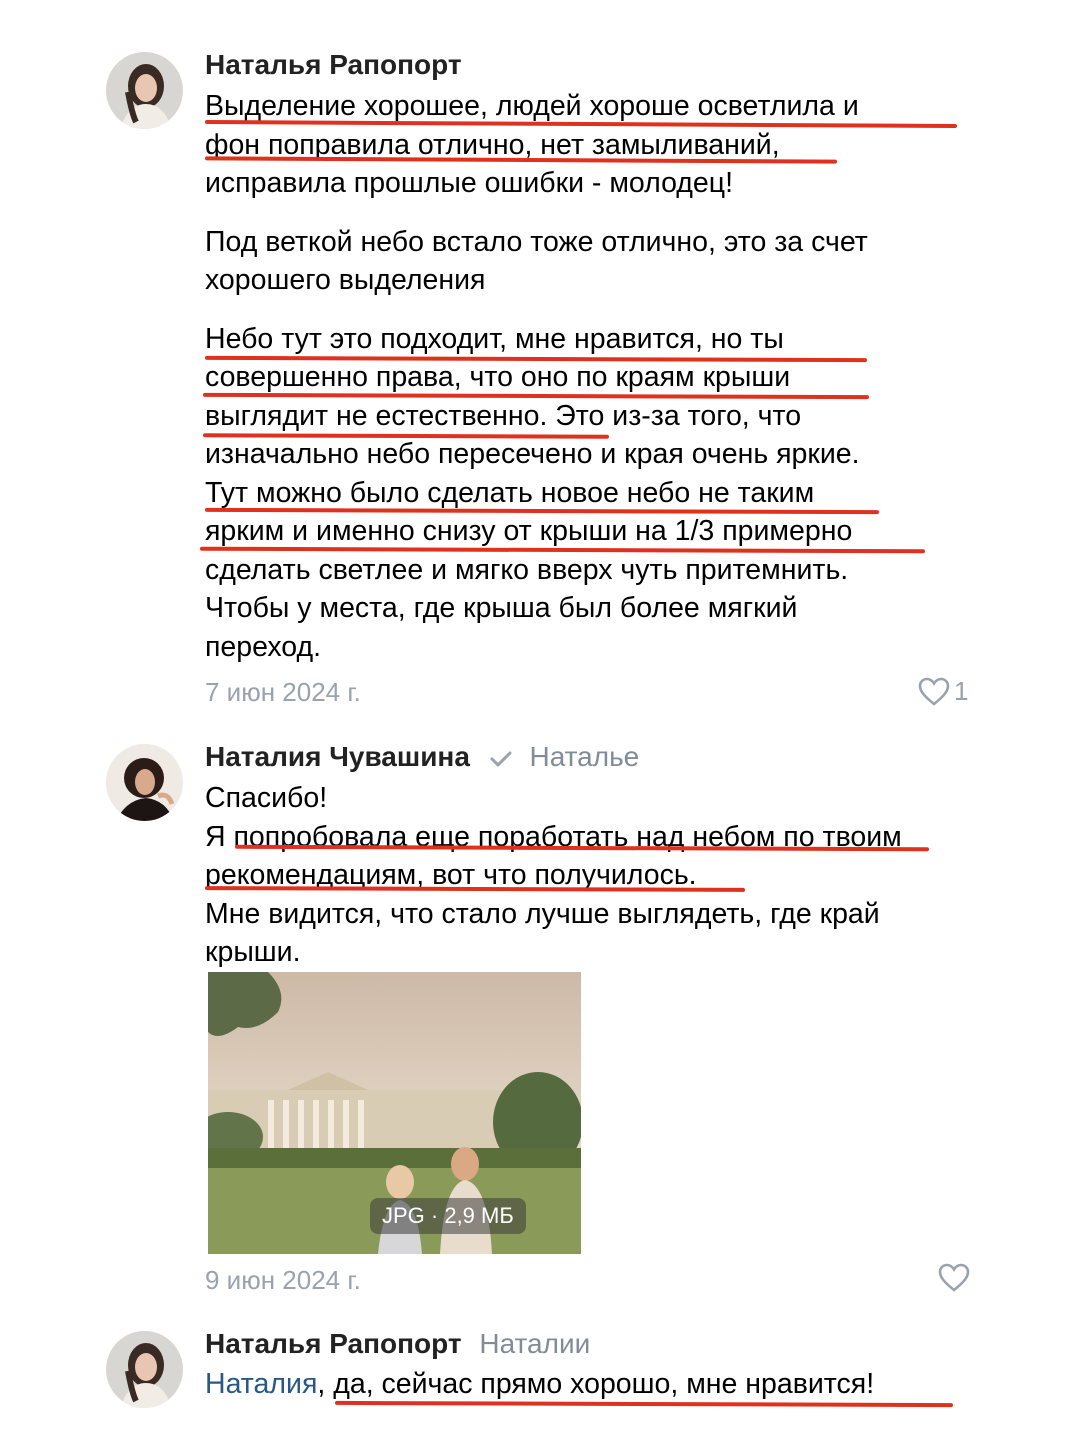  Describe the element at coordinates (337, 756) in the screenshot. I see `author-name: Наталия Чувашина` at that location.